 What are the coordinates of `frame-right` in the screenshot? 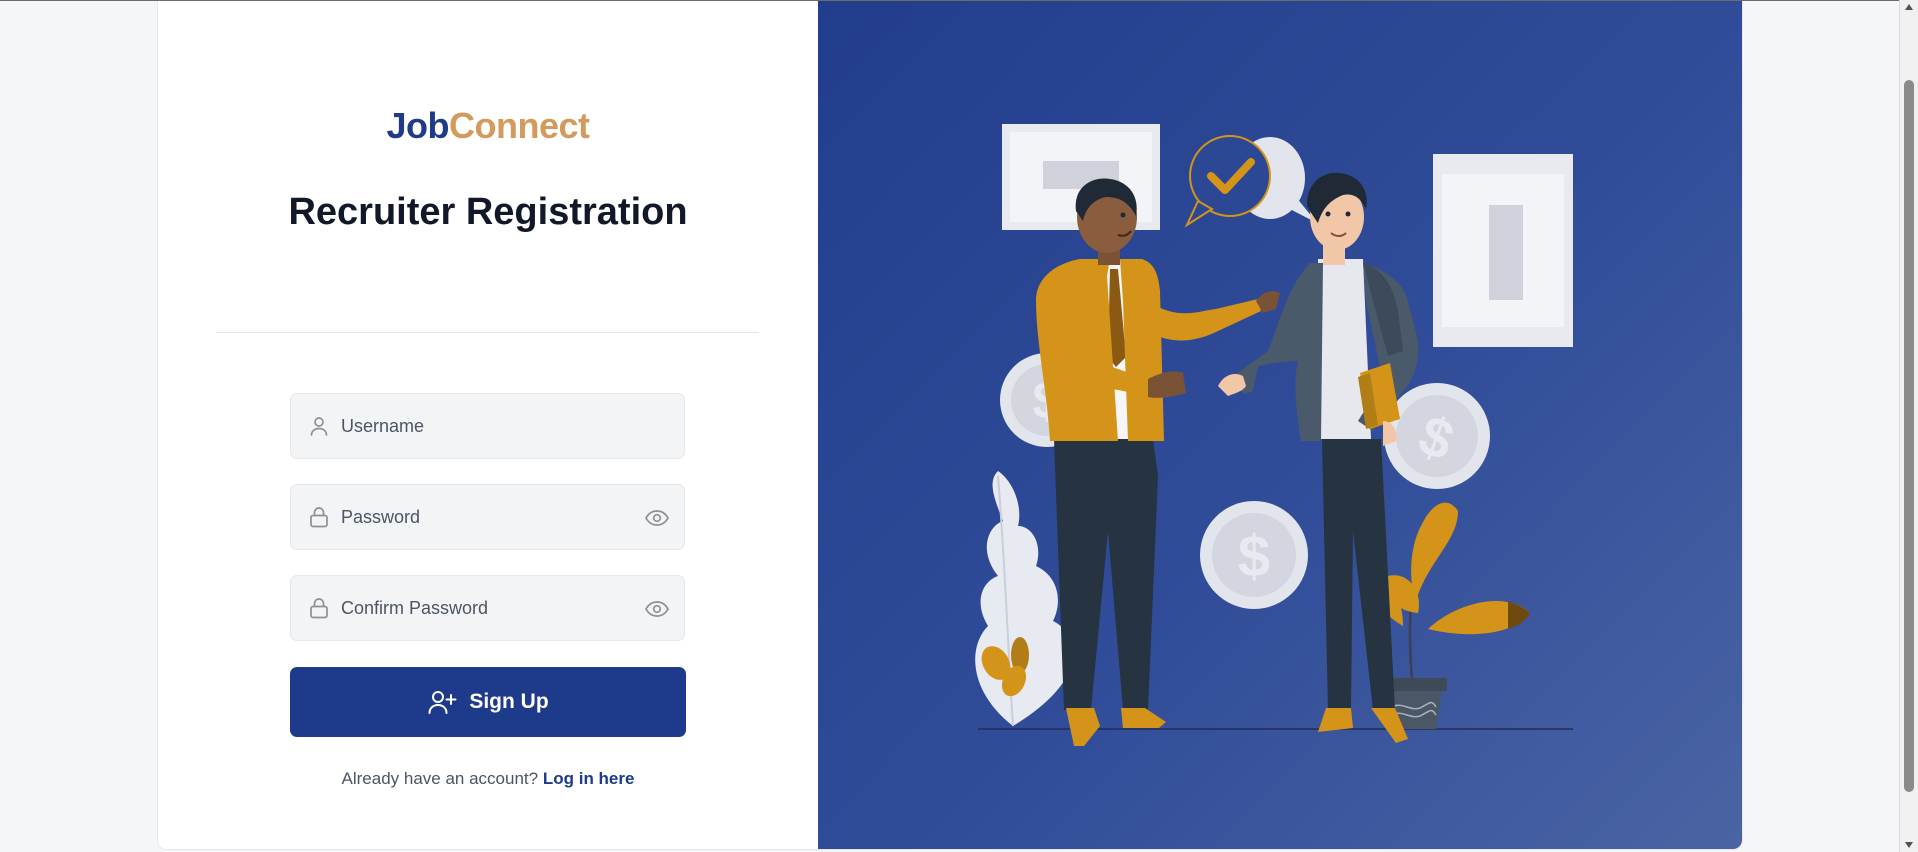 It's located at (1503, 250).